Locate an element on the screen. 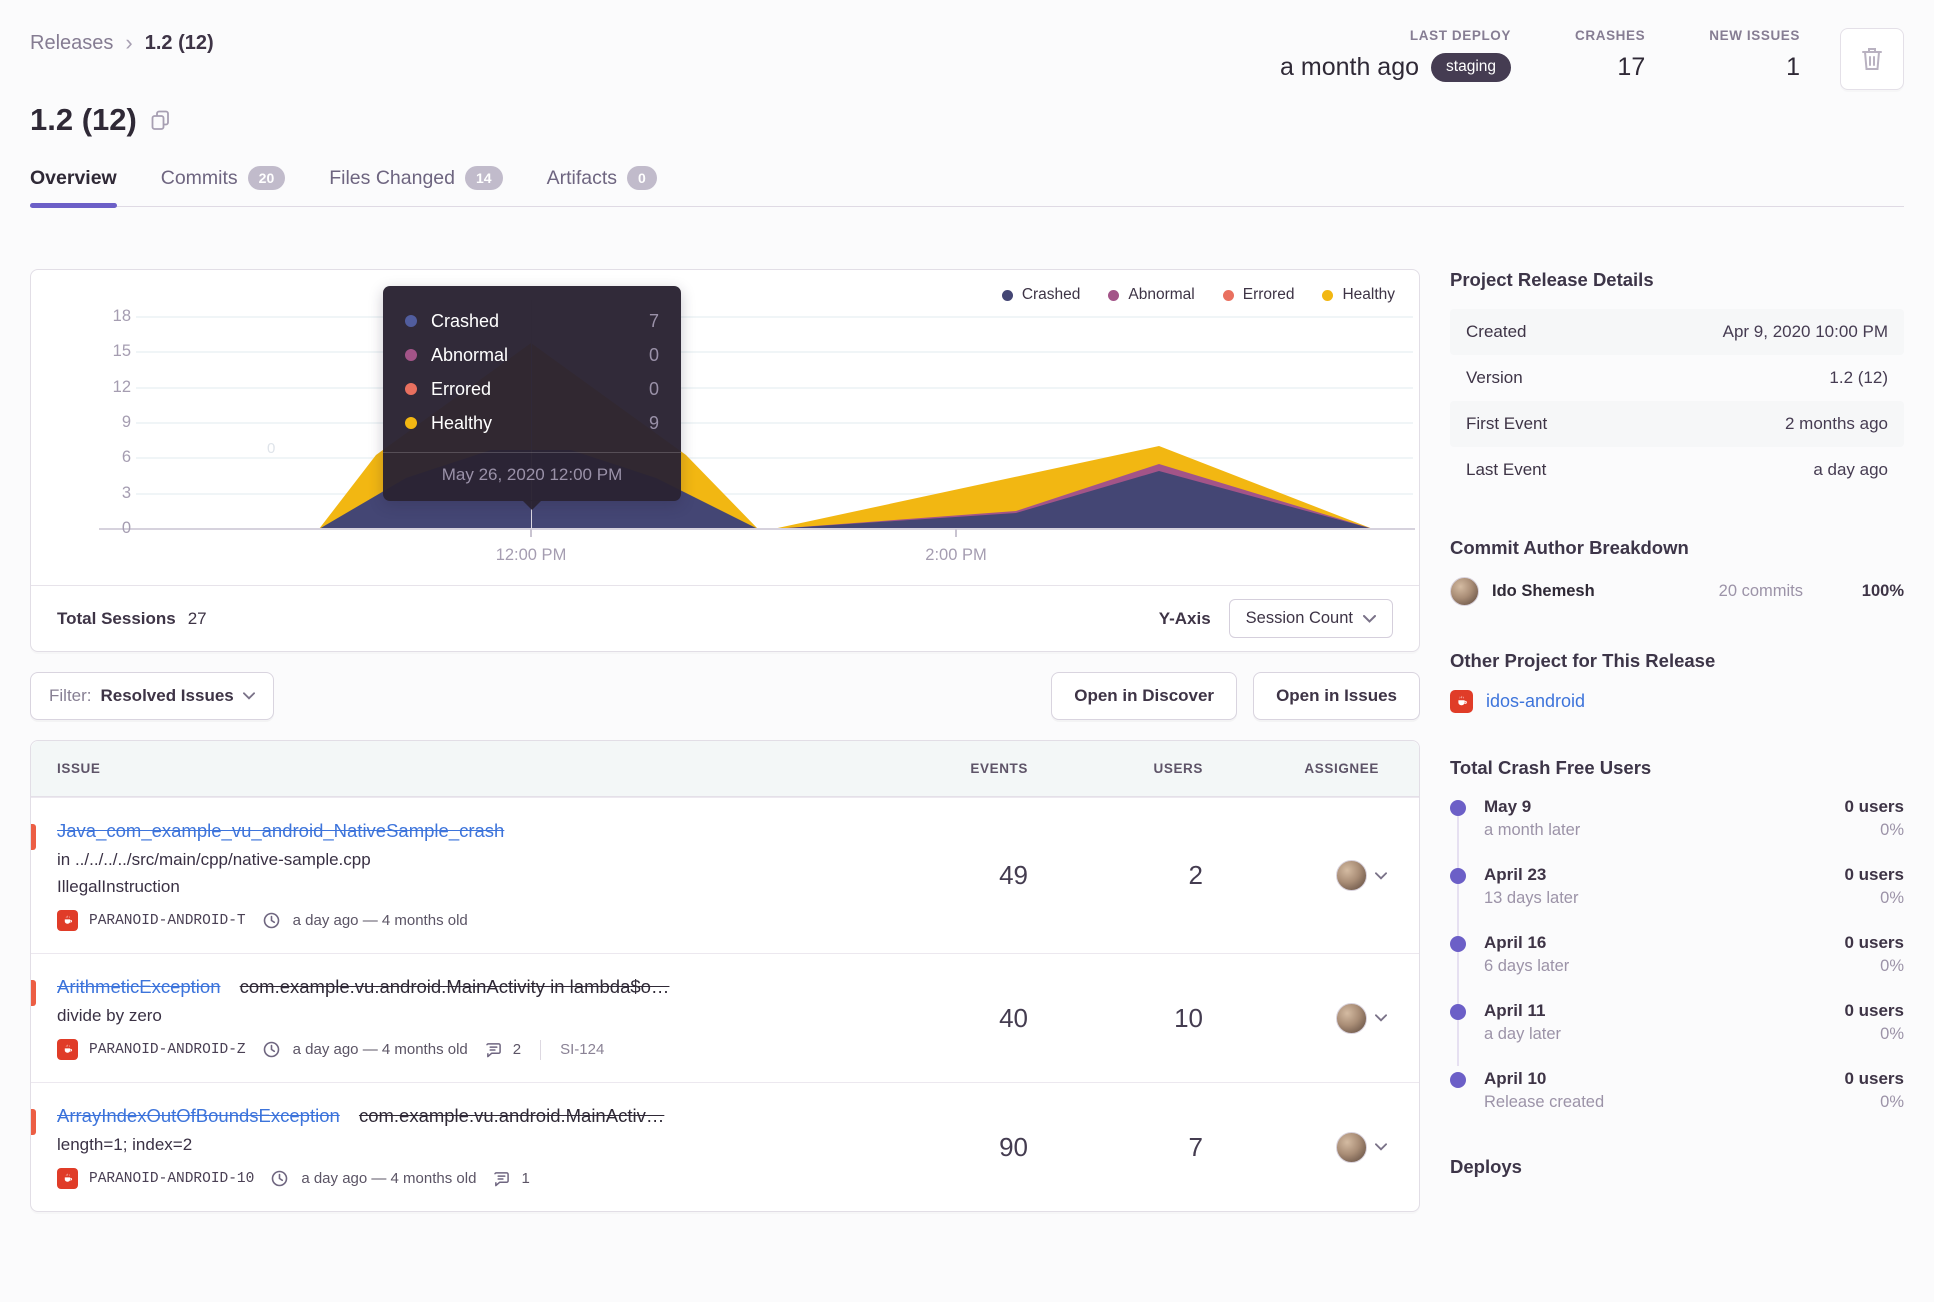 This screenshot has width=1934, height=1302. comments-icon is located at coordinates (493, 1050).